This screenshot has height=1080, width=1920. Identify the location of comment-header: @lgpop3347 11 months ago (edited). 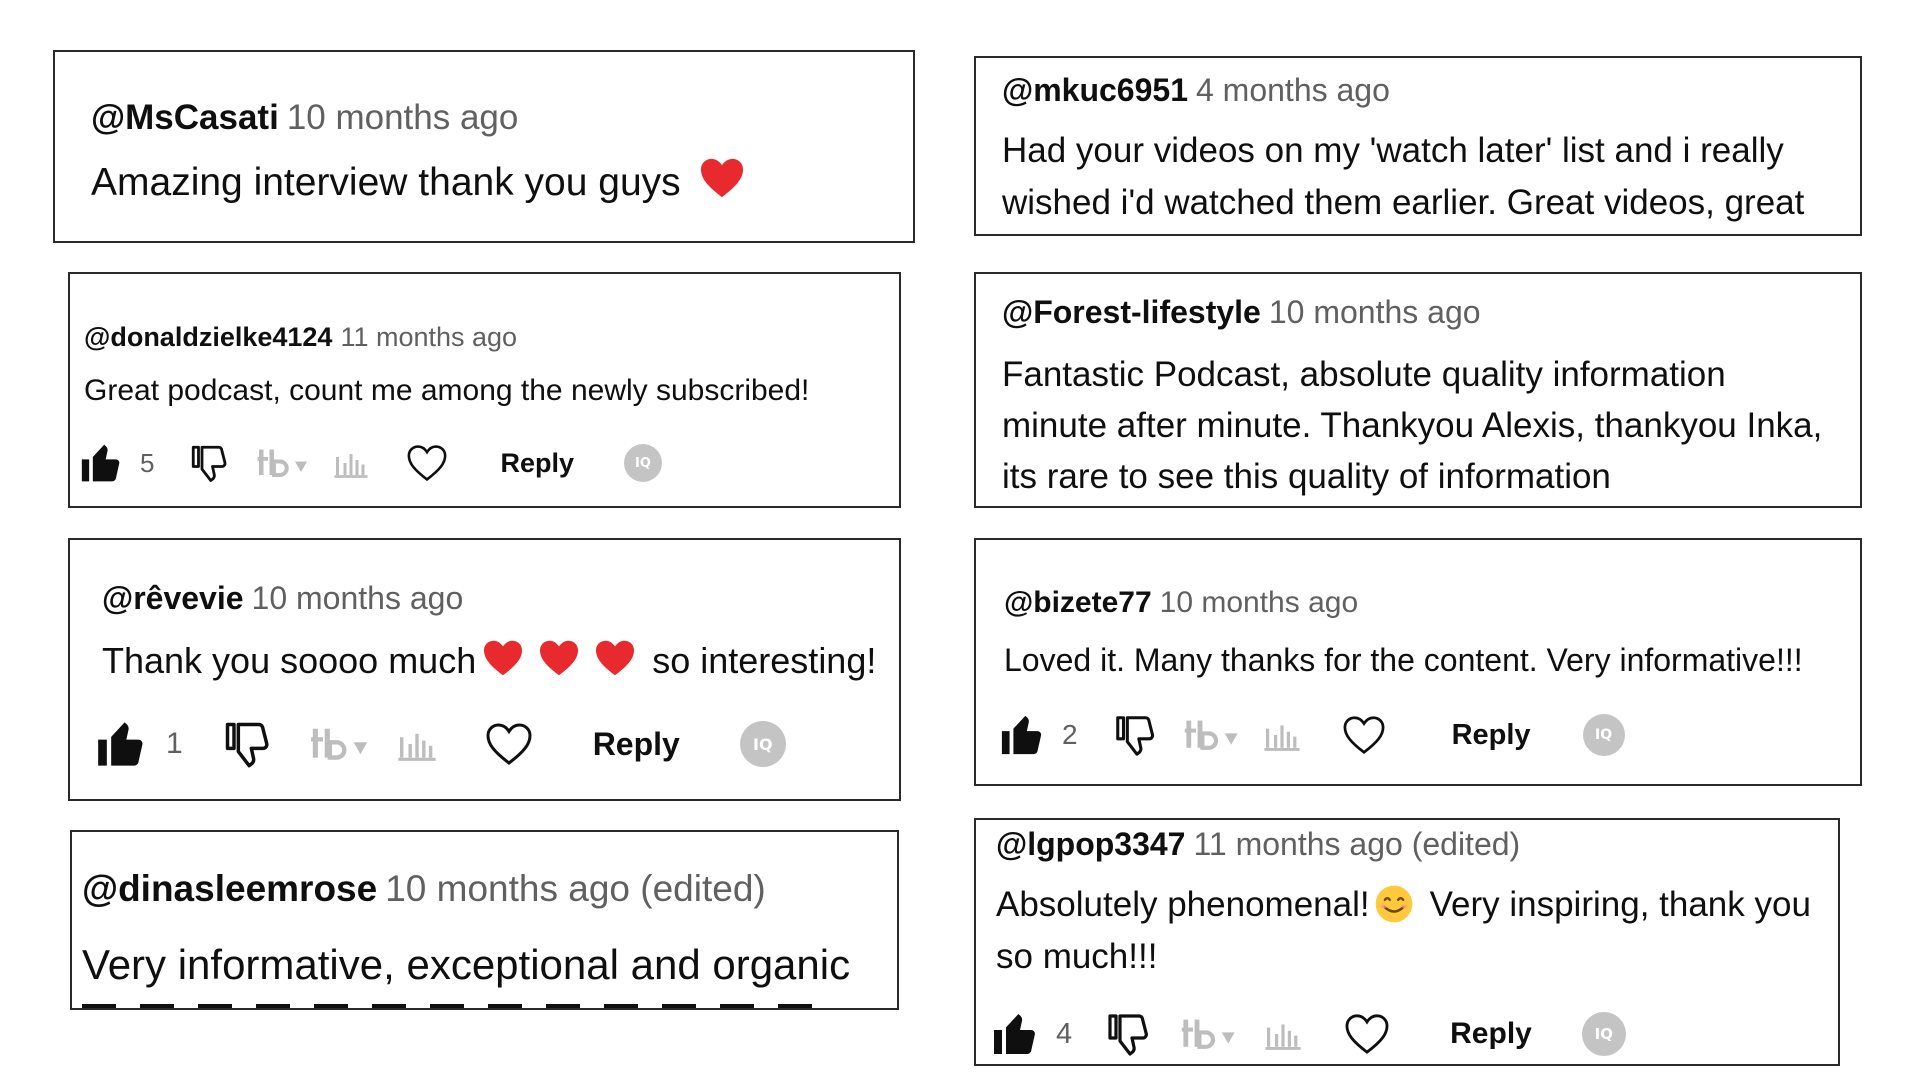
(1258, 844).